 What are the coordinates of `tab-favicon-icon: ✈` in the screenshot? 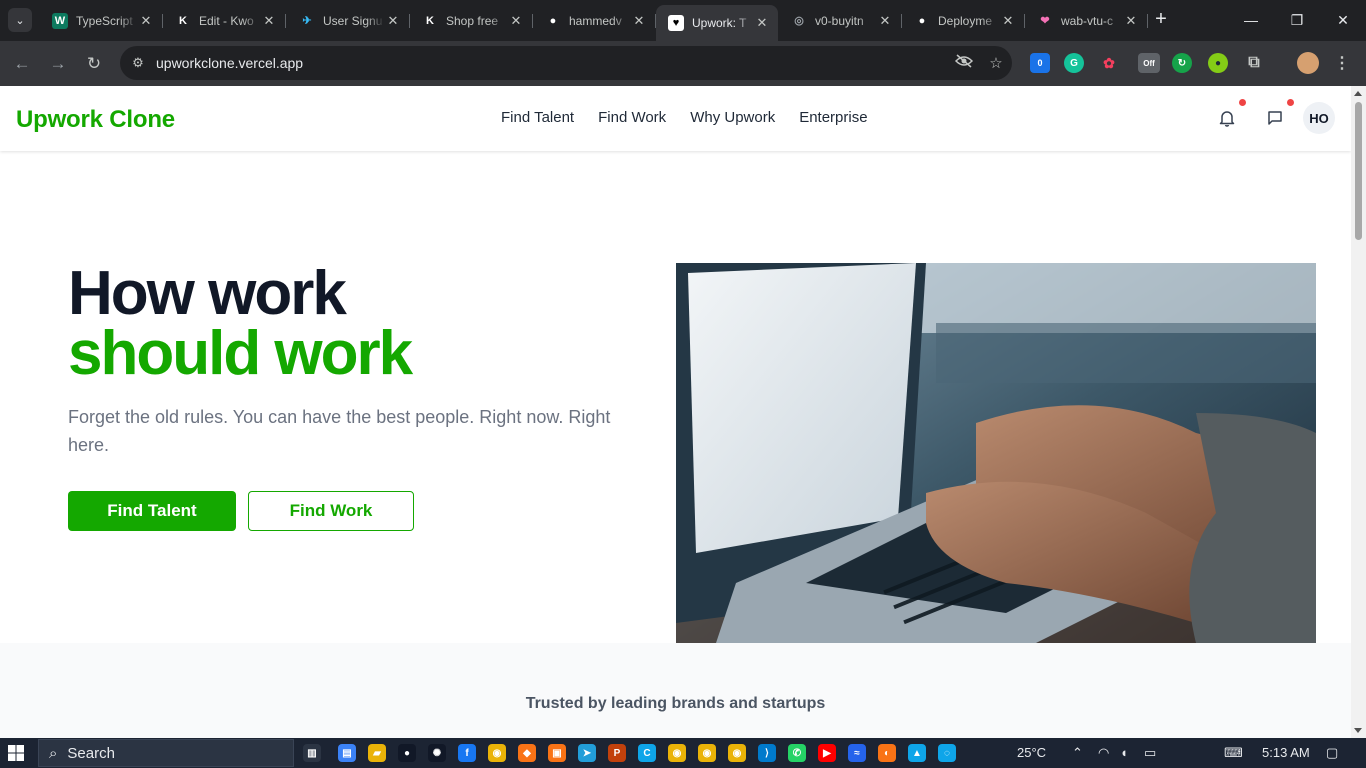 It's located at (307, 20).